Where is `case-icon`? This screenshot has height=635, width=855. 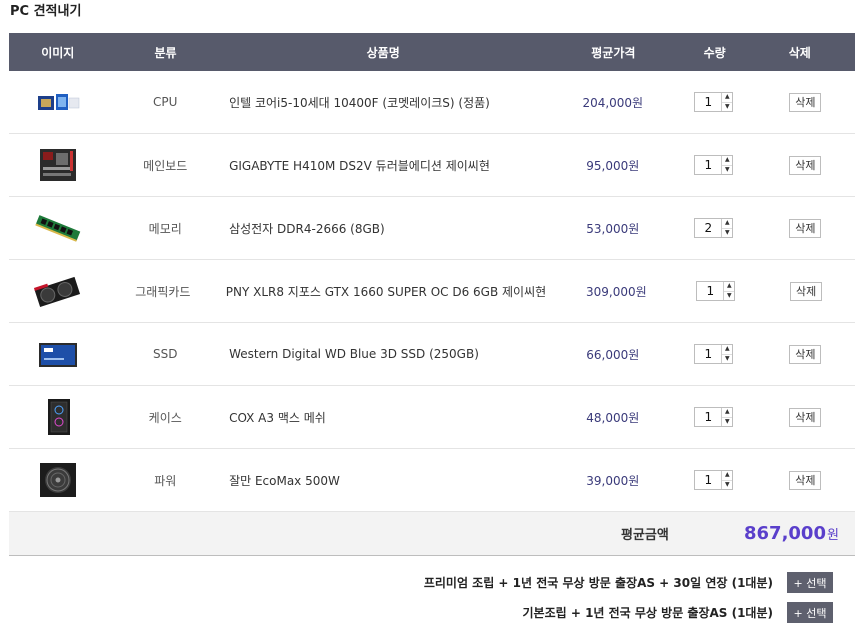 case-icon is located at coordinates (58, 417).